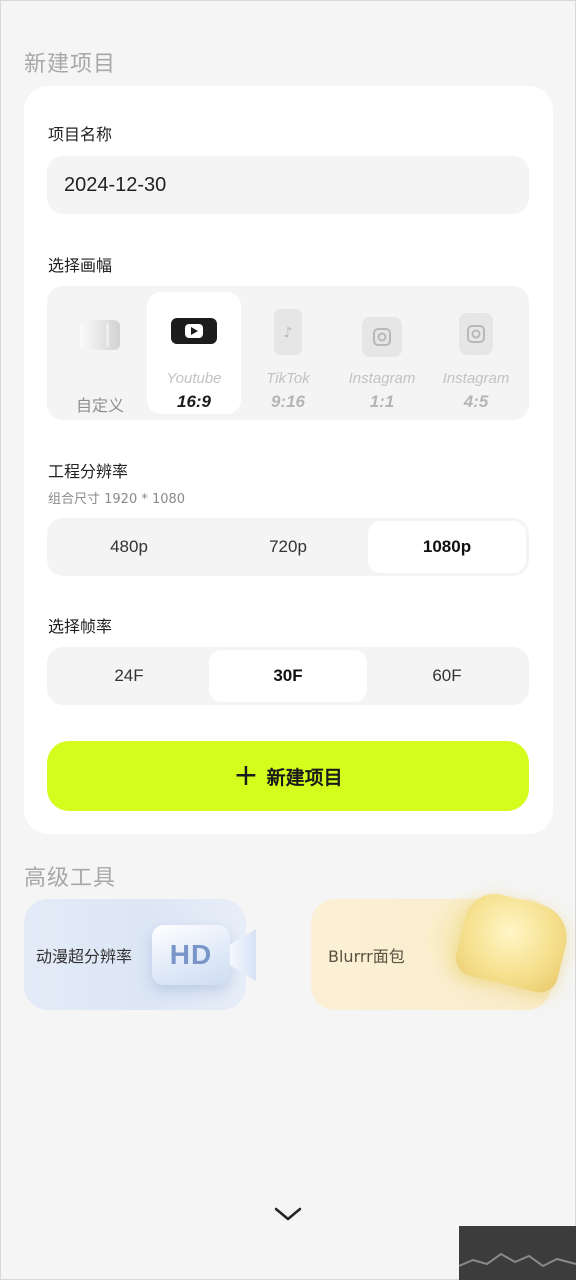 Image resolution: width=576 pixels, height=1280 pixels. I want to click on resolution-option-720p: 720p, so click(288, 547).